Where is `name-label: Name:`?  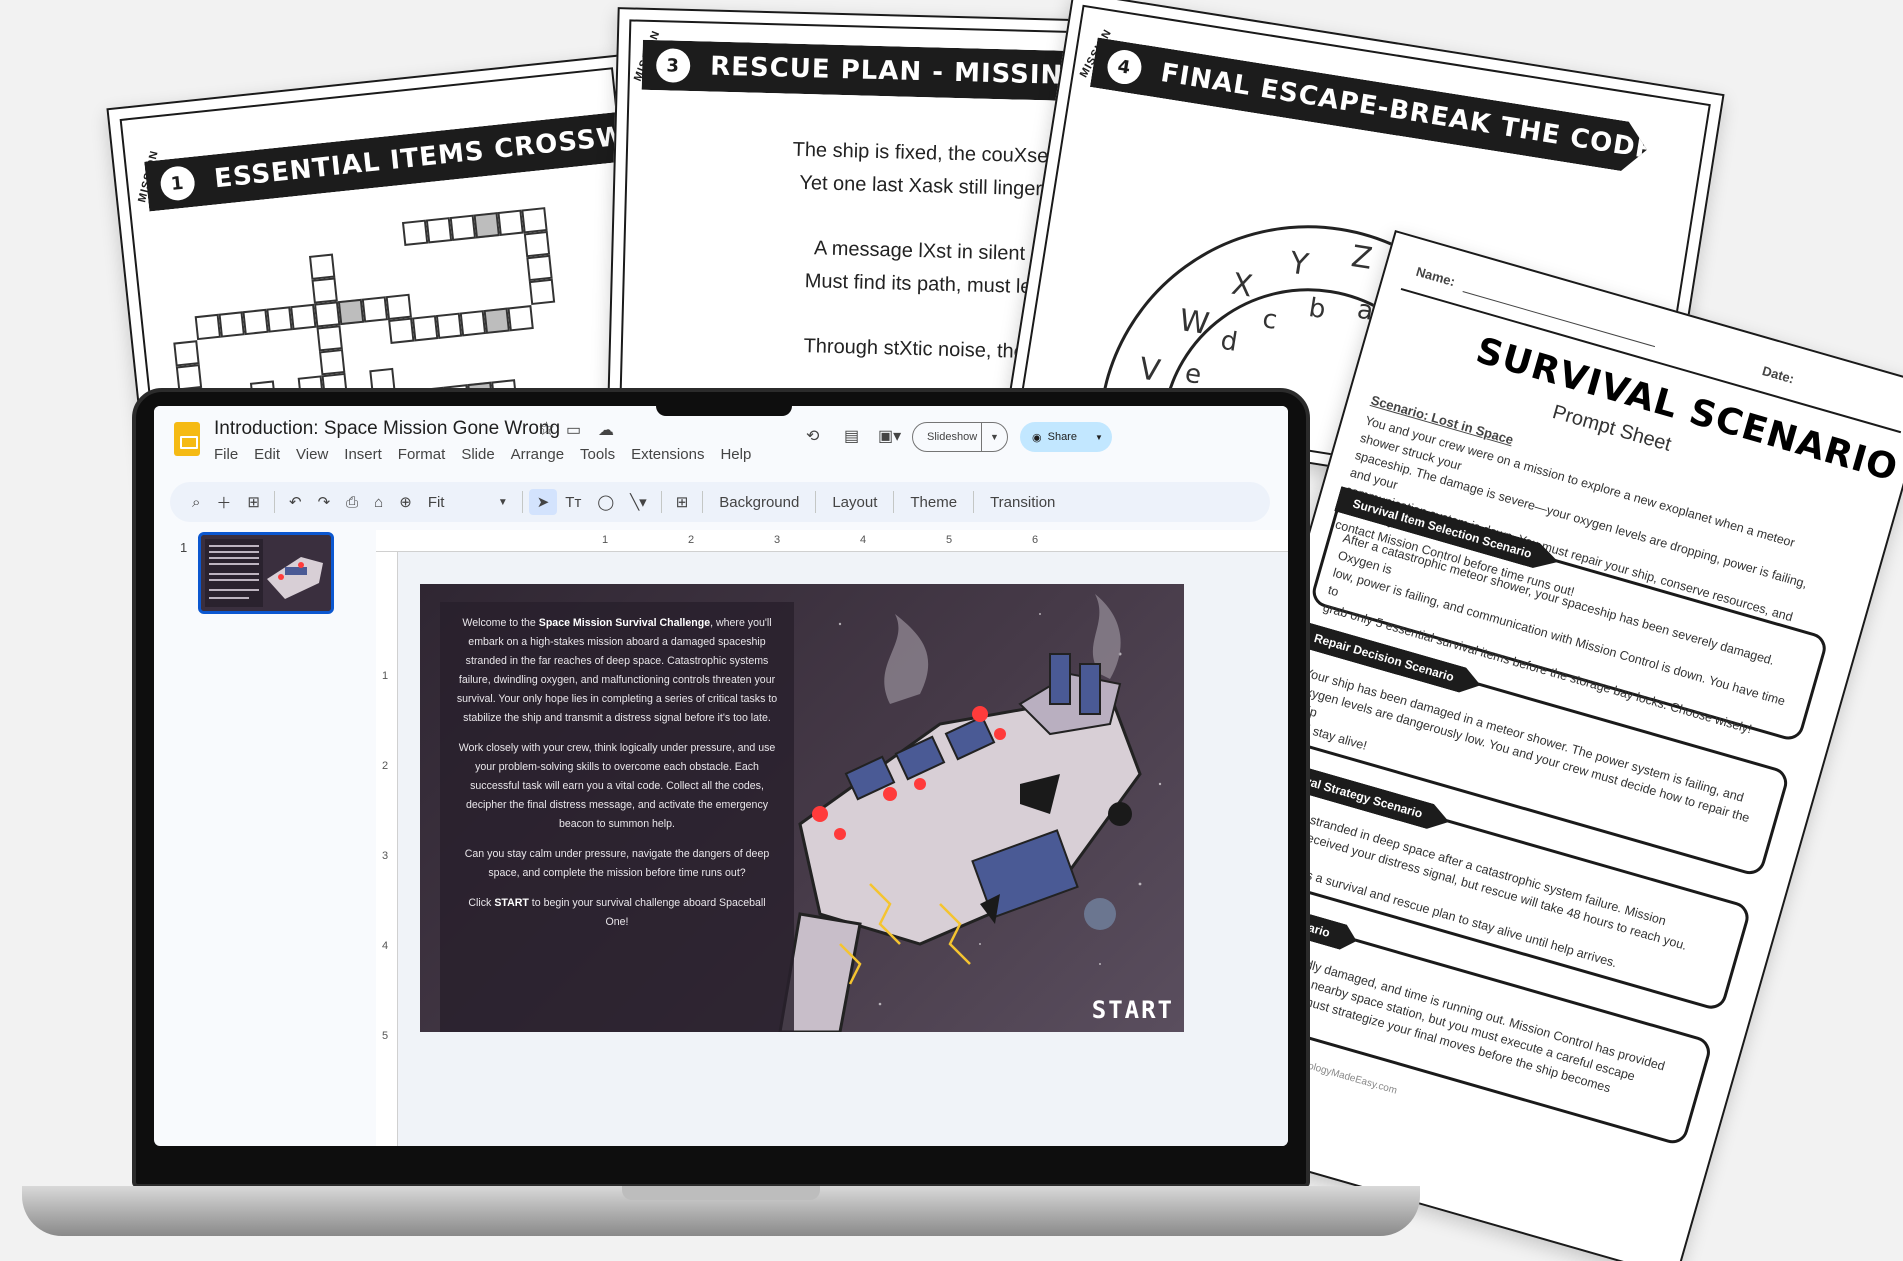
name-label: Name: is located at coordinates (1435, 276).